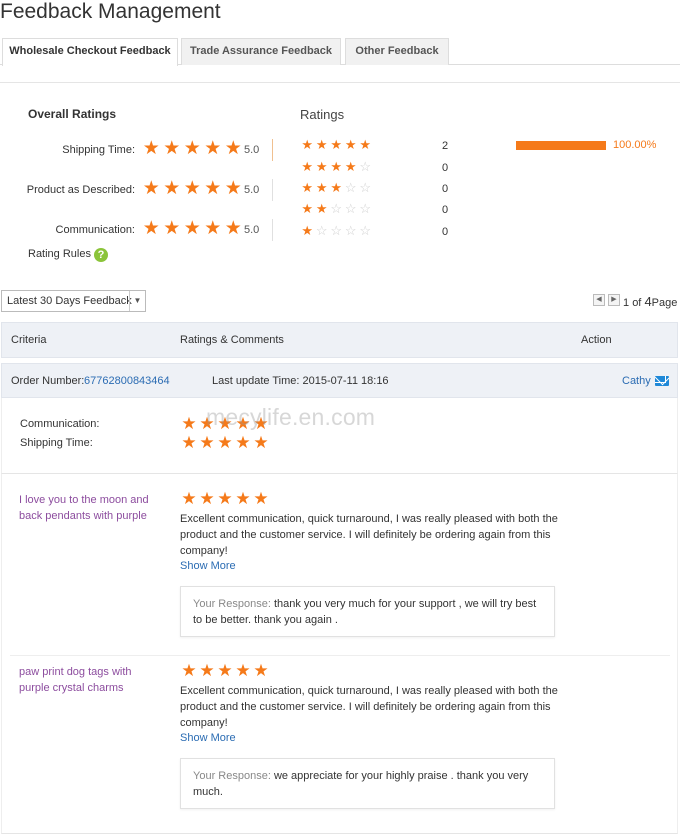 The image size is (680, 838). I want to click on order-communication-stars: ★ ★ ★ ★ ★, so click(225, 423).